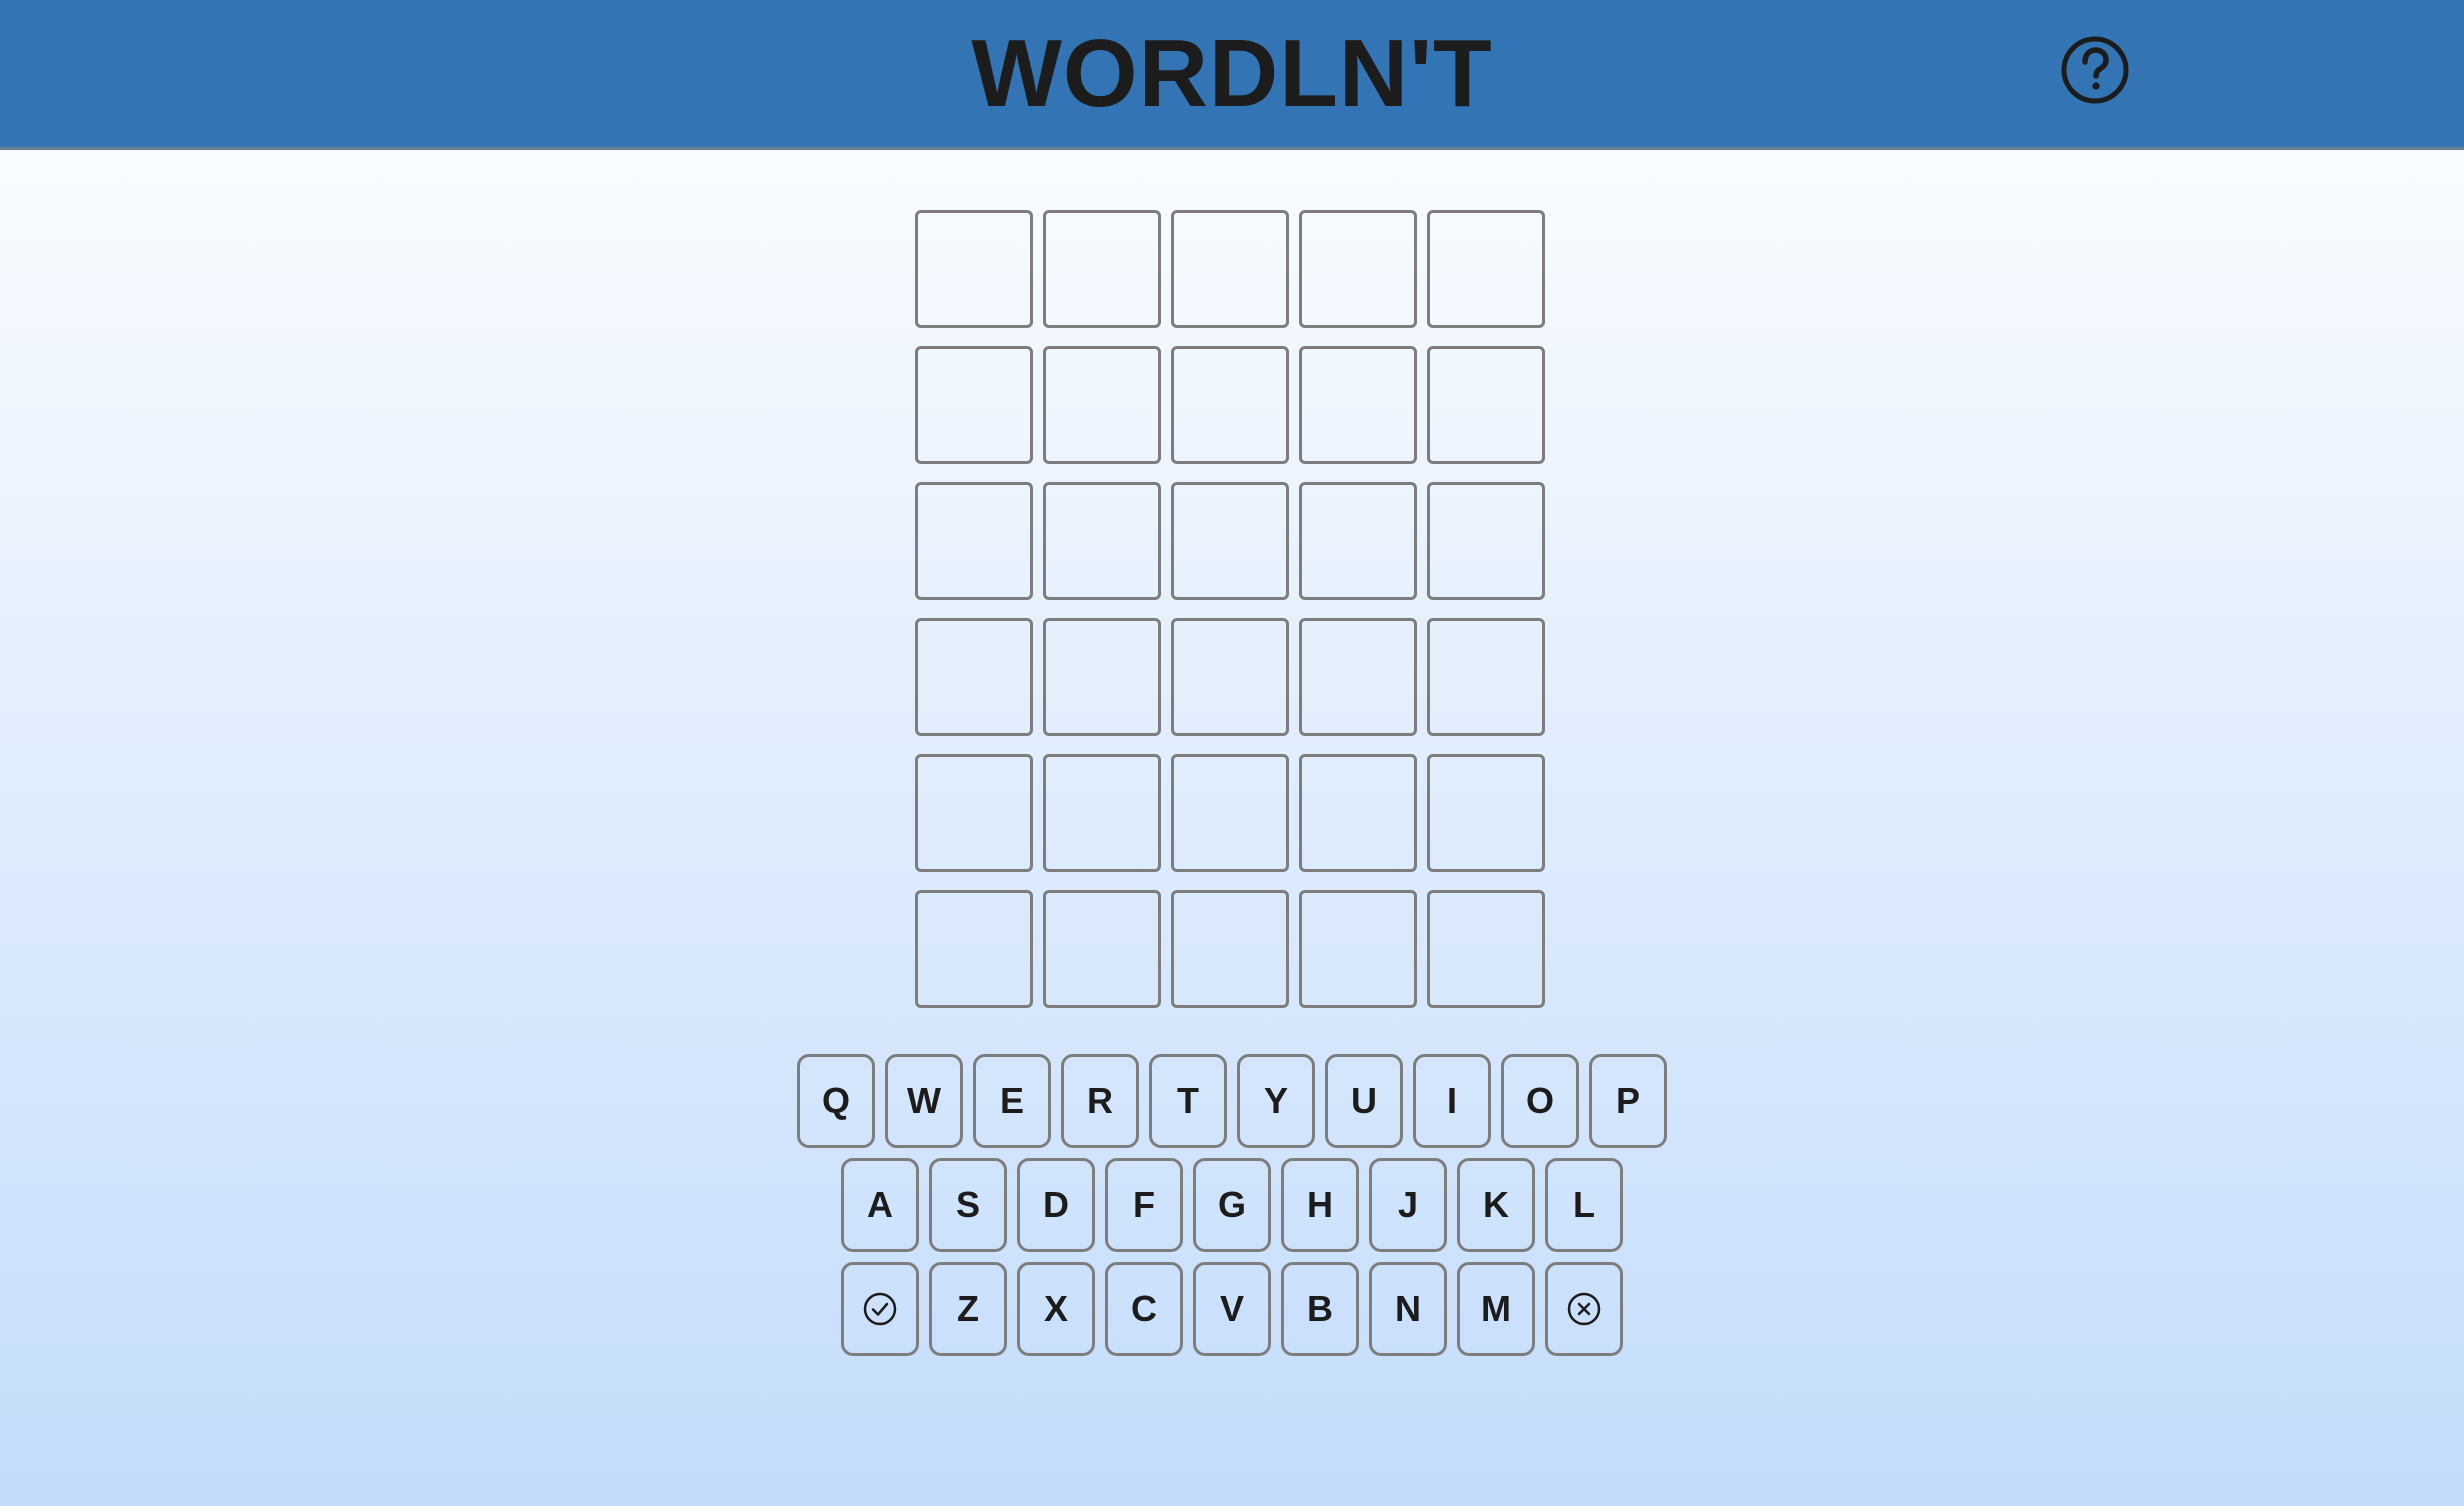 The height and width of the screenshot is (1506, 2464). Describe the element at coordinates (1408, 1205) in the screenshot. I see `key-j: J` at that location.